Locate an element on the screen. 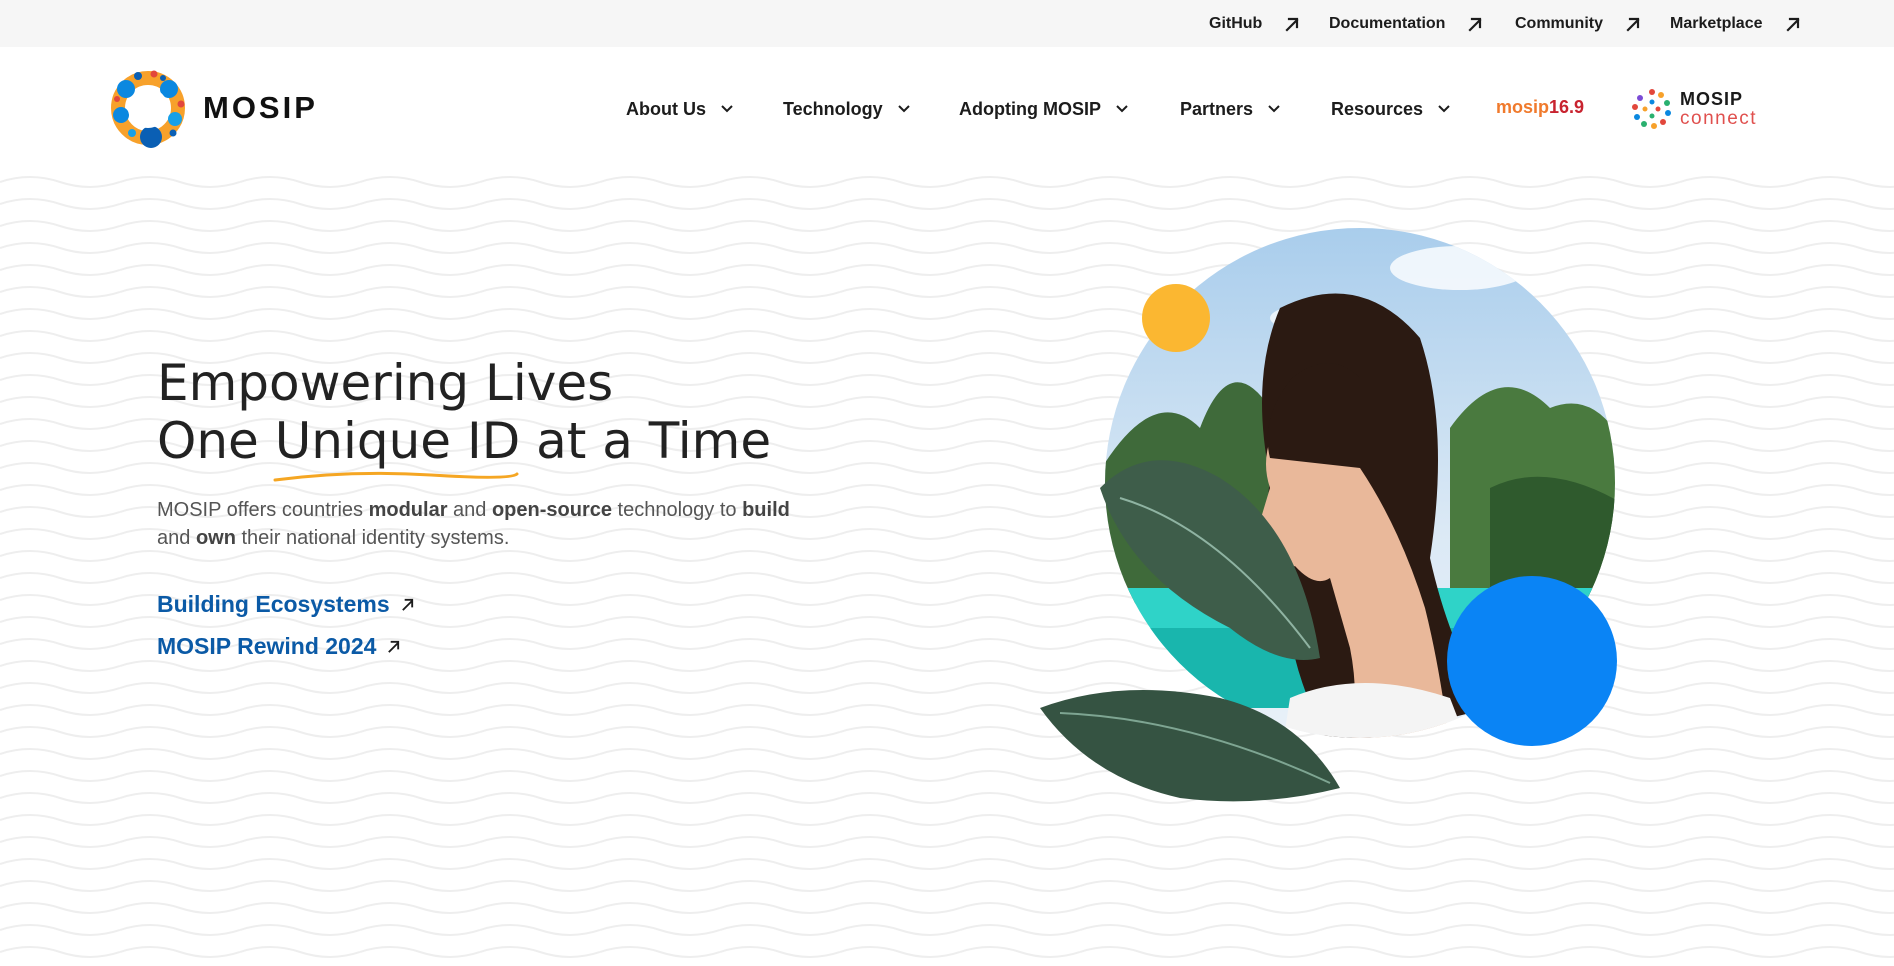 Image resolution: width=1894 pixels, height=966 pixels. mosip-rewind-label: MOSIP Rewind 2024 is located at coordinates (267, 646).